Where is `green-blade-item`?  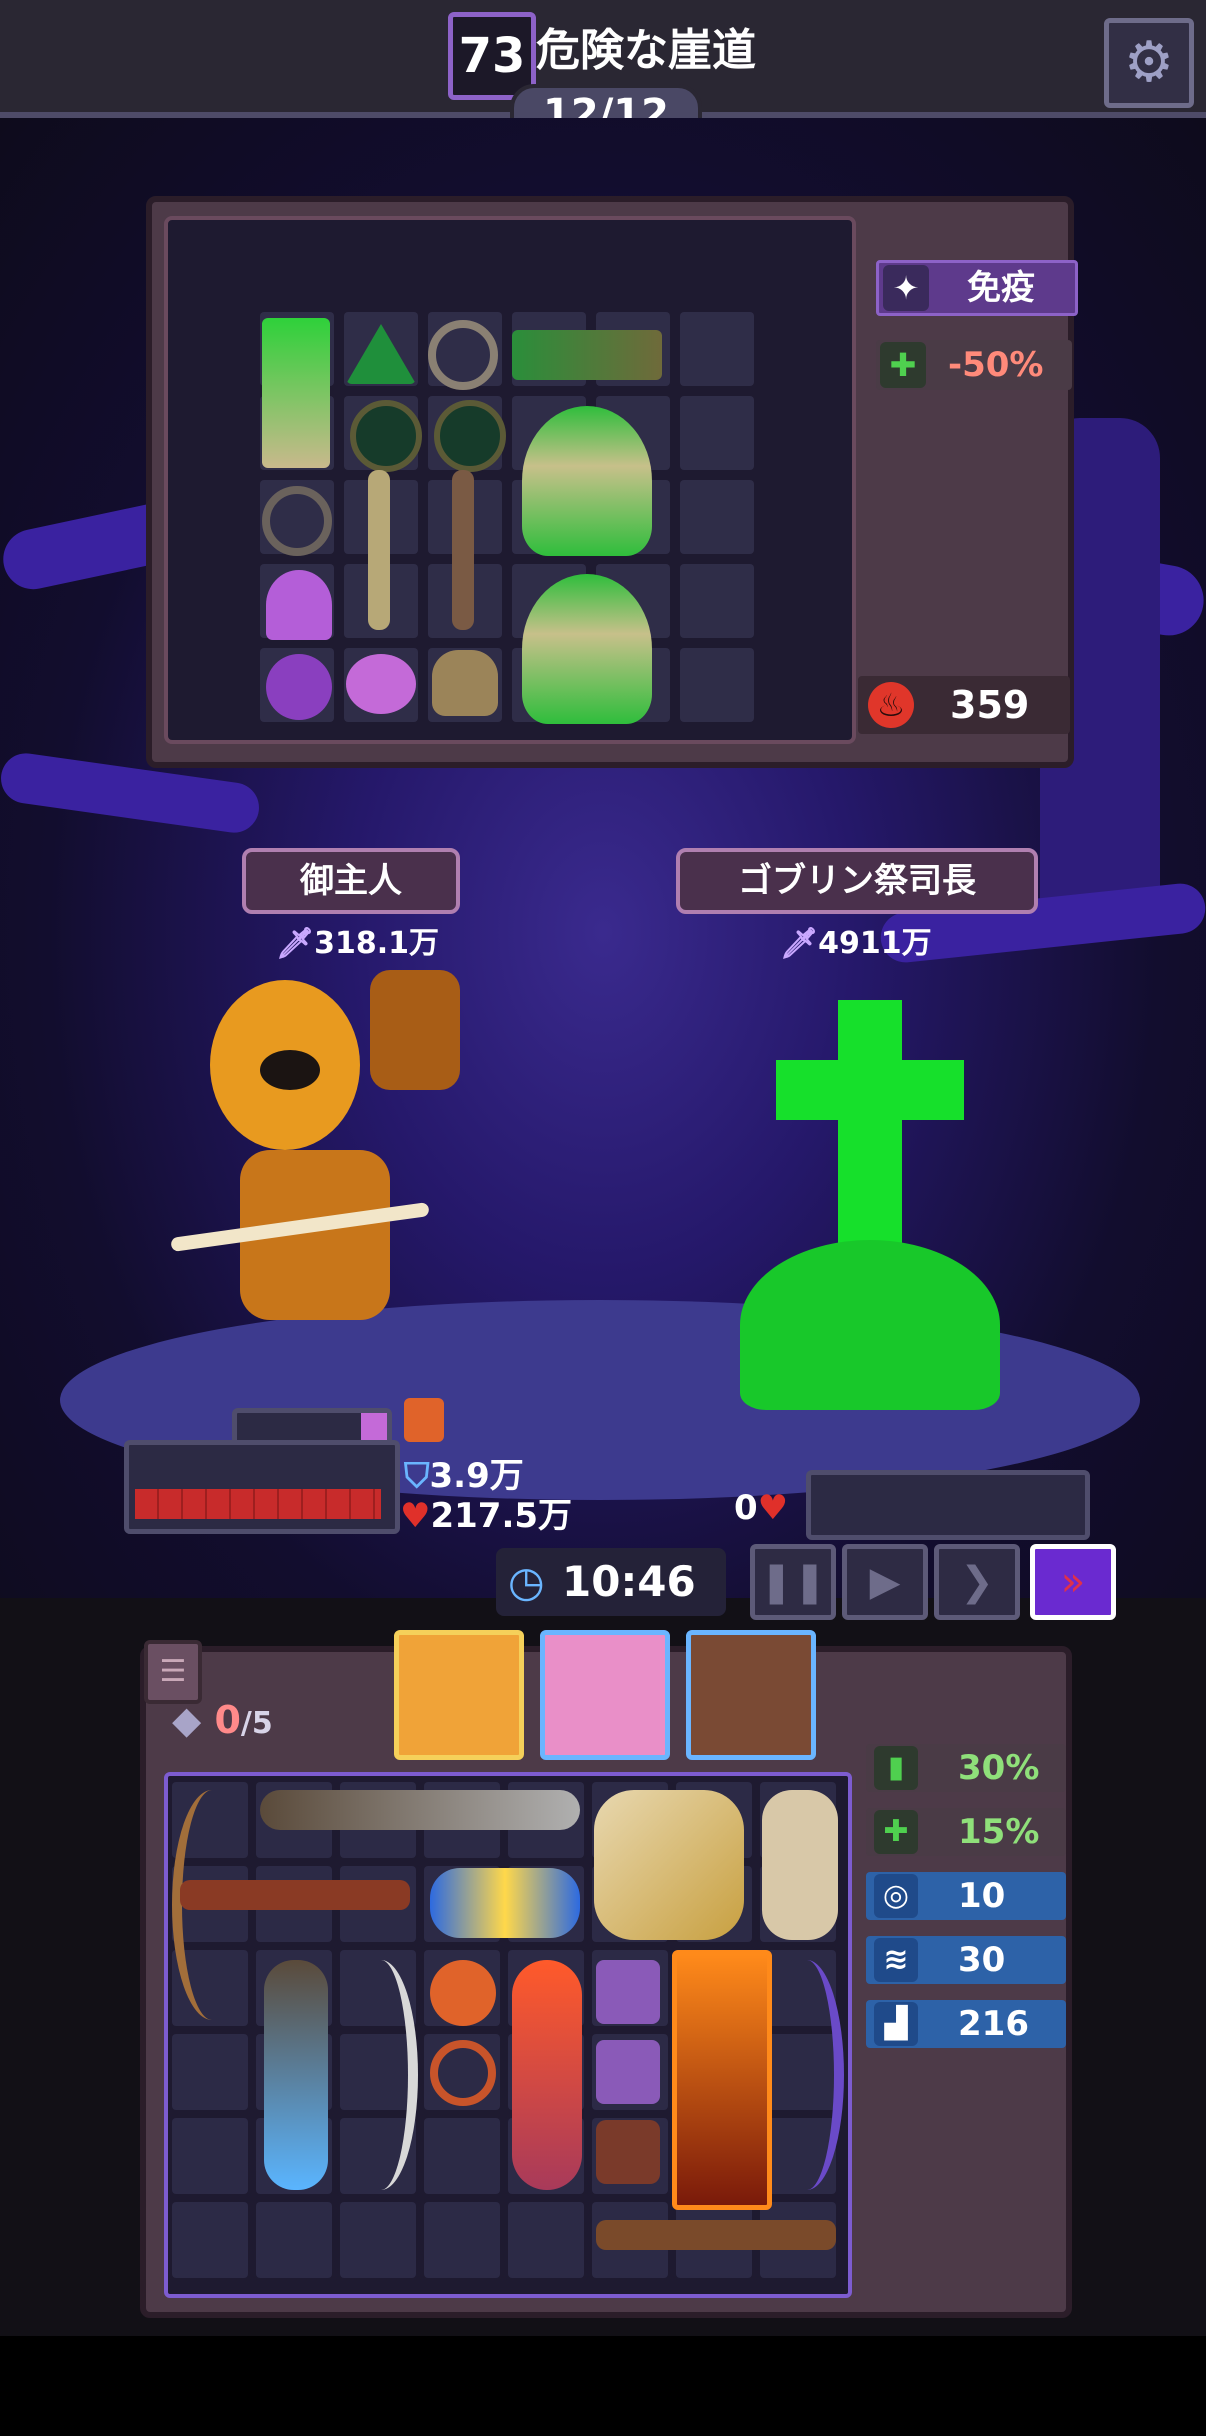
green-blade-item is located at coordinates (587, 355).